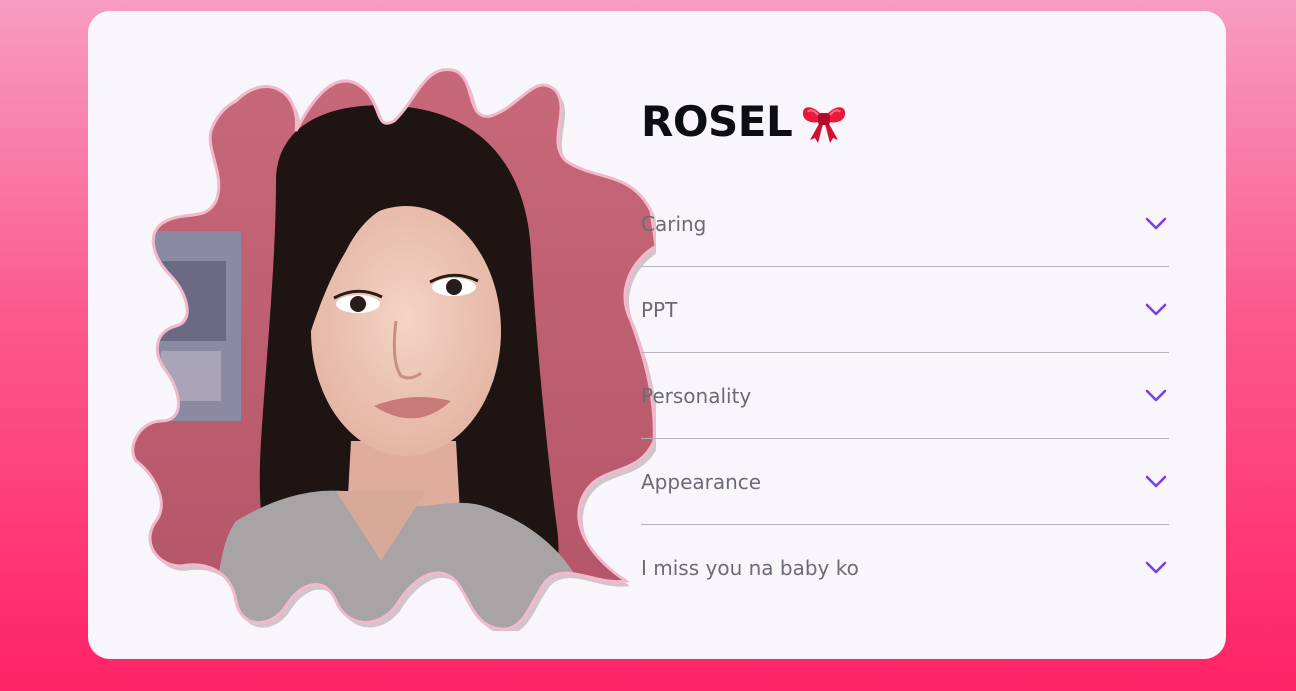 Image resolution: width=1296 pixels, height=691 pixels. What do you see at coordinates (905, 310) in the screenshot?
I see `accordion-item-ppt: PPT` at bounding box center [905, 310].